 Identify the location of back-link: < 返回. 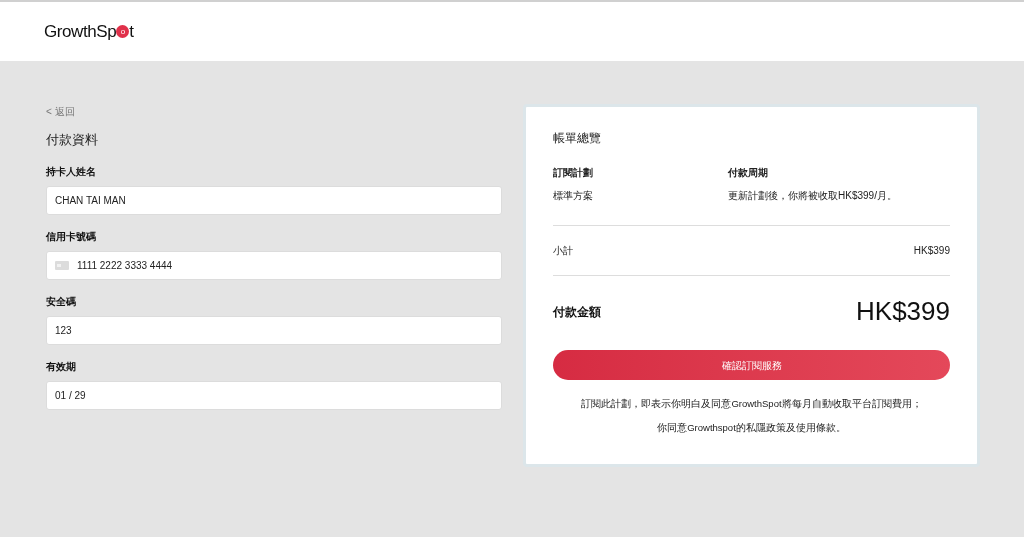
(274, 111).